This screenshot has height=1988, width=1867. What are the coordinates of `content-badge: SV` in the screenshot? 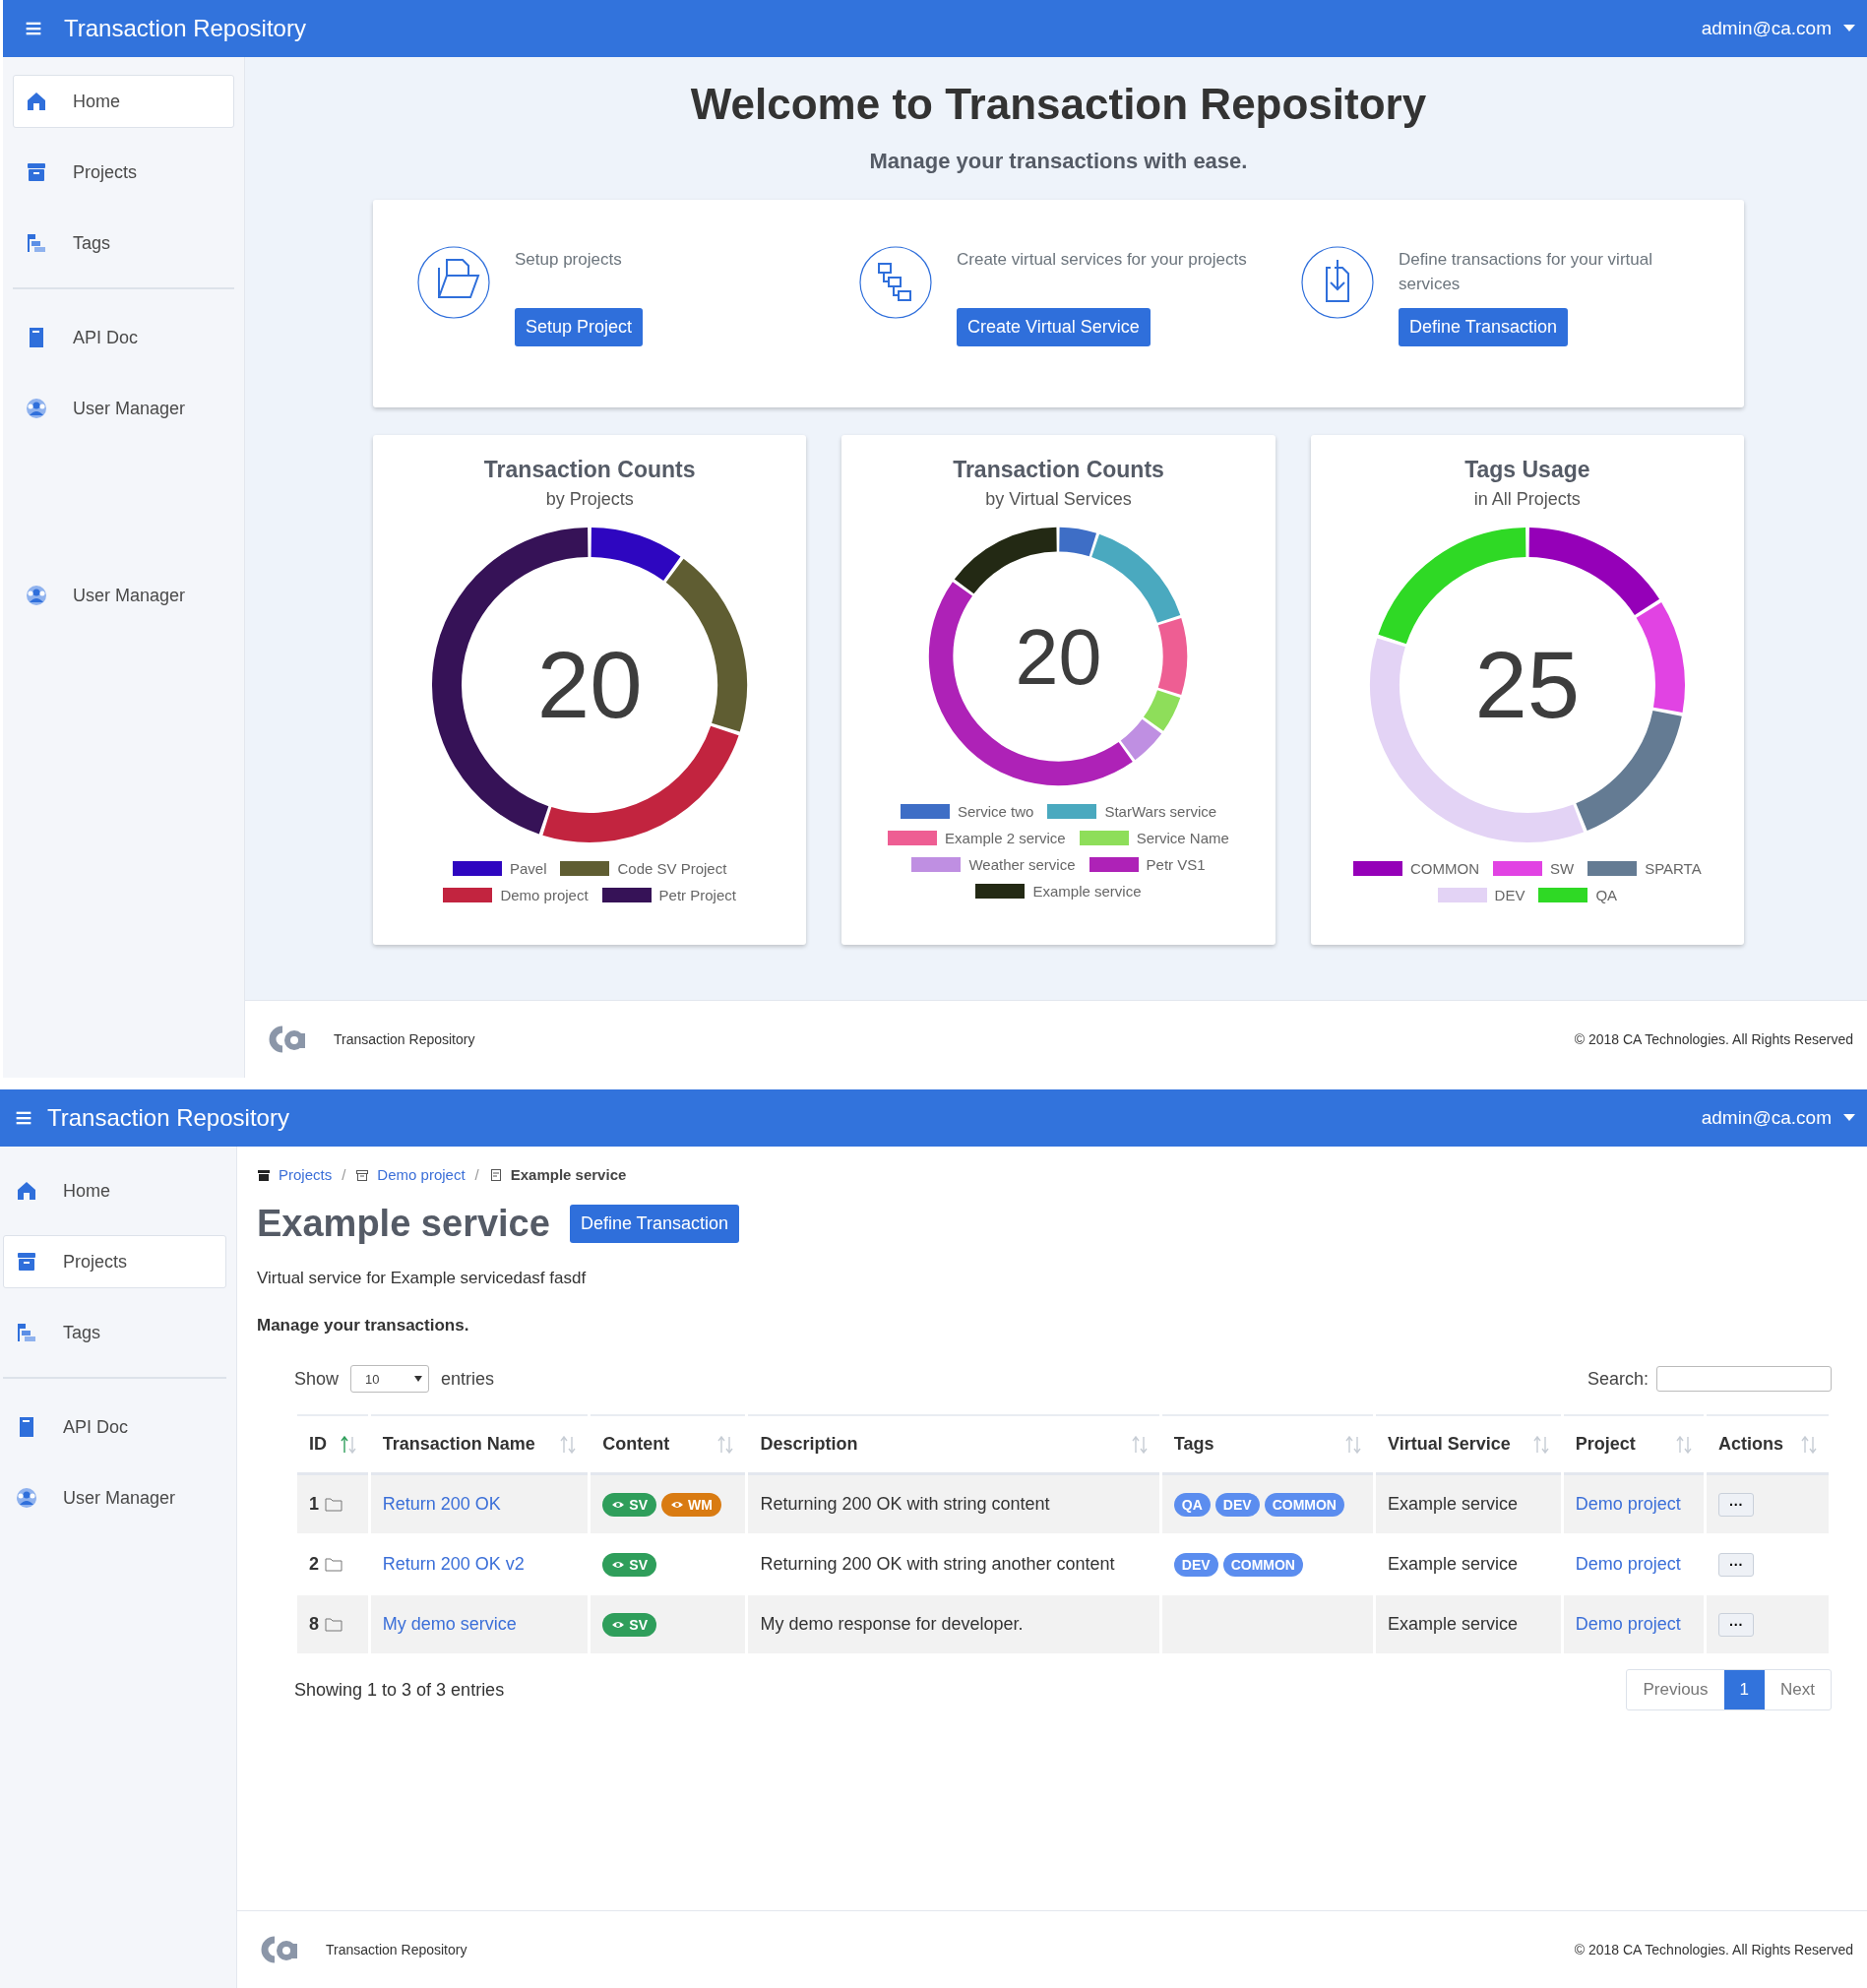 It's located at (629, 1624).